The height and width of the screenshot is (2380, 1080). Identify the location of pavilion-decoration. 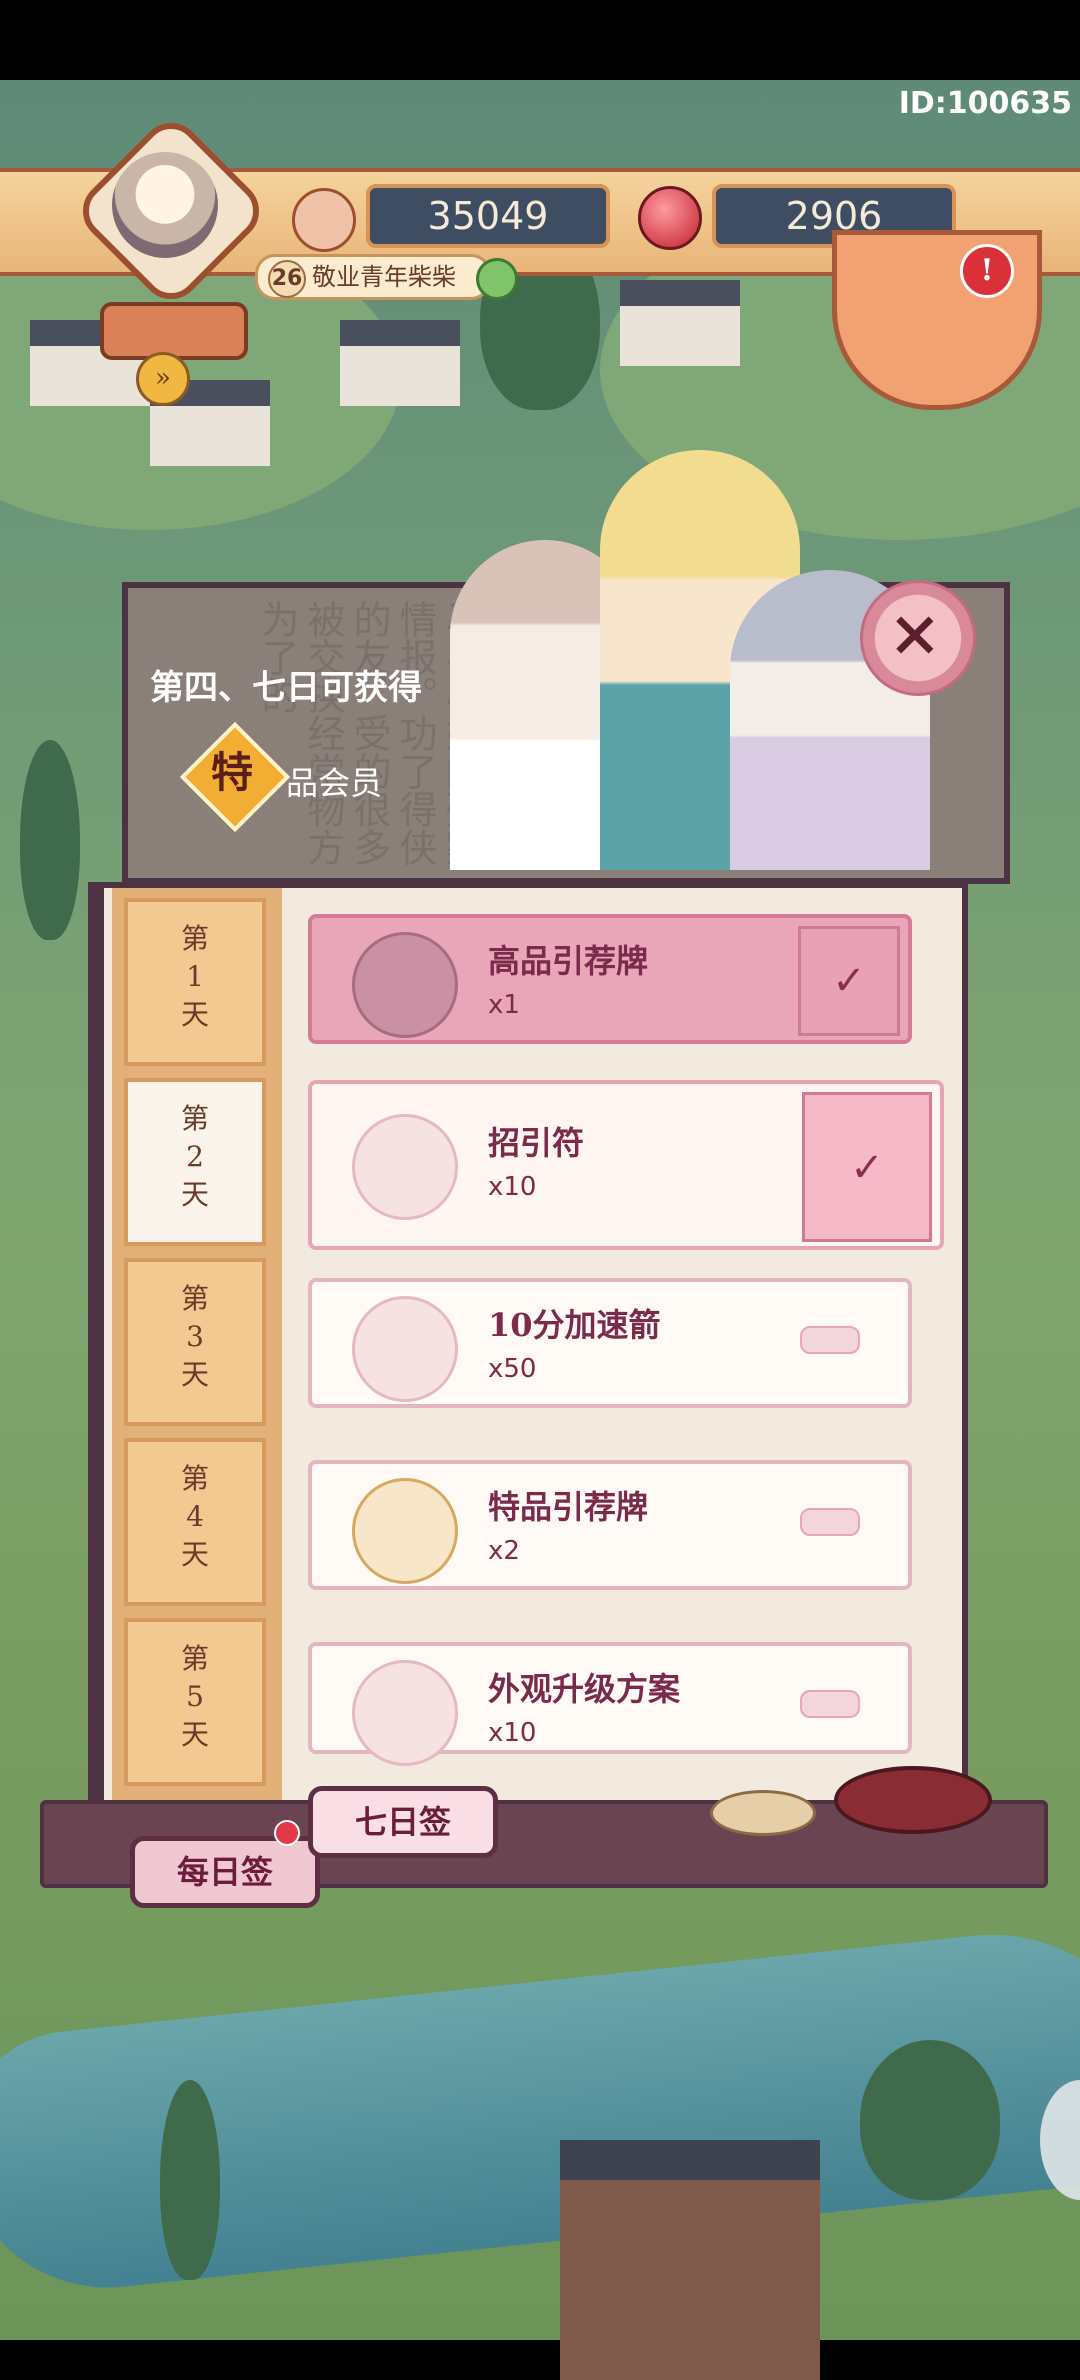
(690, 2260).